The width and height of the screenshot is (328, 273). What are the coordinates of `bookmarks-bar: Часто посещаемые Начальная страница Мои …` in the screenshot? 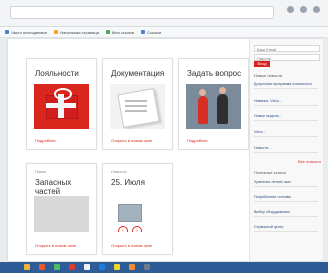 It's located at (164, 32).